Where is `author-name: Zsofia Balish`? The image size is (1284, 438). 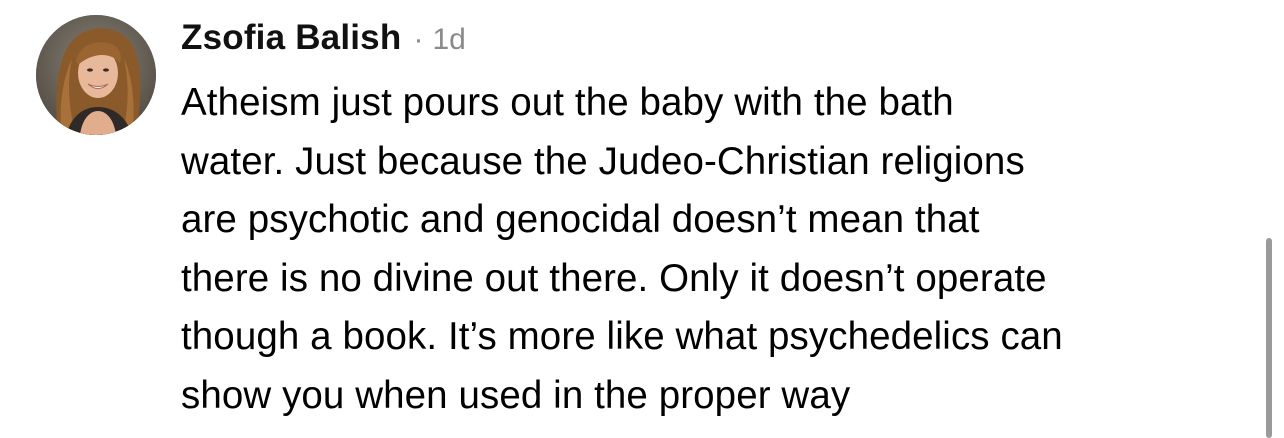
author-name: Zsofia Balish is located at coordinates (291, 38).